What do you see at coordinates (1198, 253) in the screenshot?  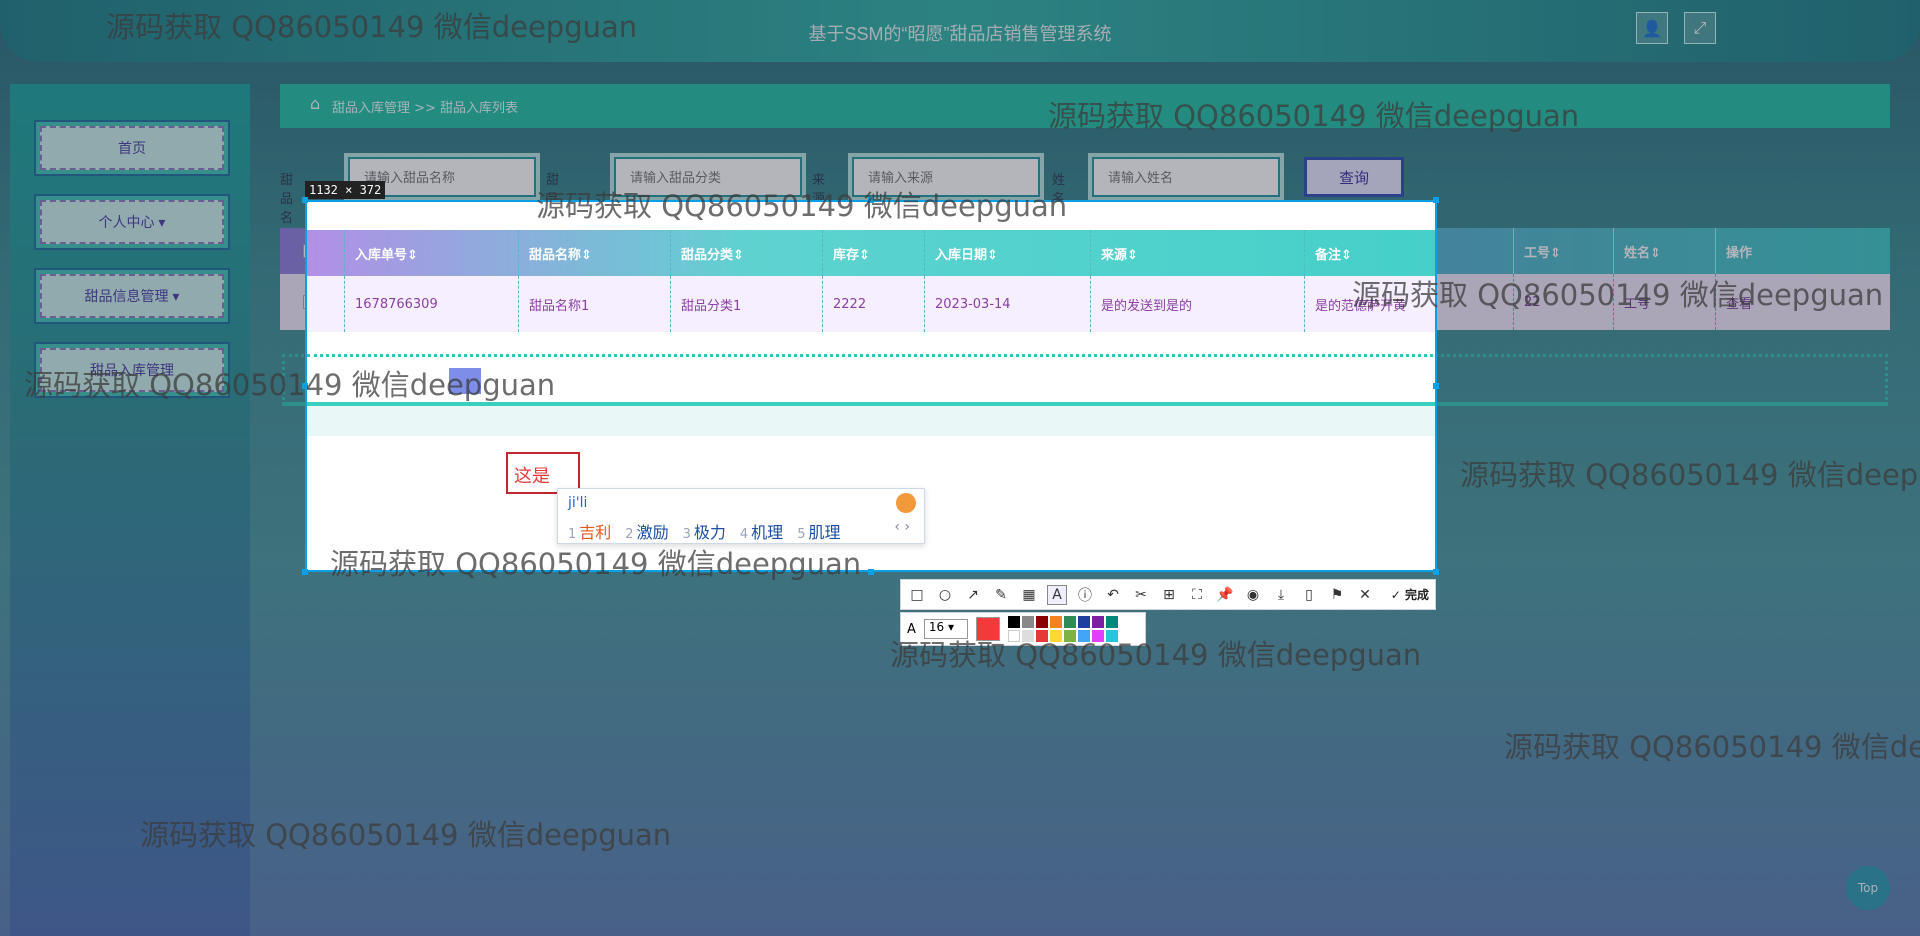 I see `col-header: 来源⇕` at bounding box center [1198, 253].